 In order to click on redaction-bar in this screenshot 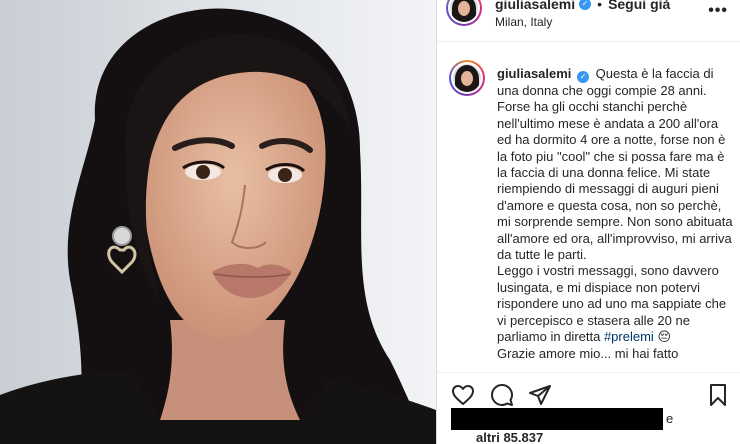, I will do `click(557, 419)`.